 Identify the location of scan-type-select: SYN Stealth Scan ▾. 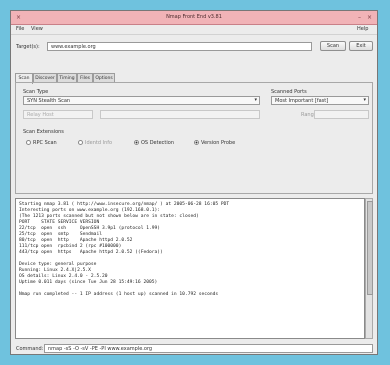
(141, 100).